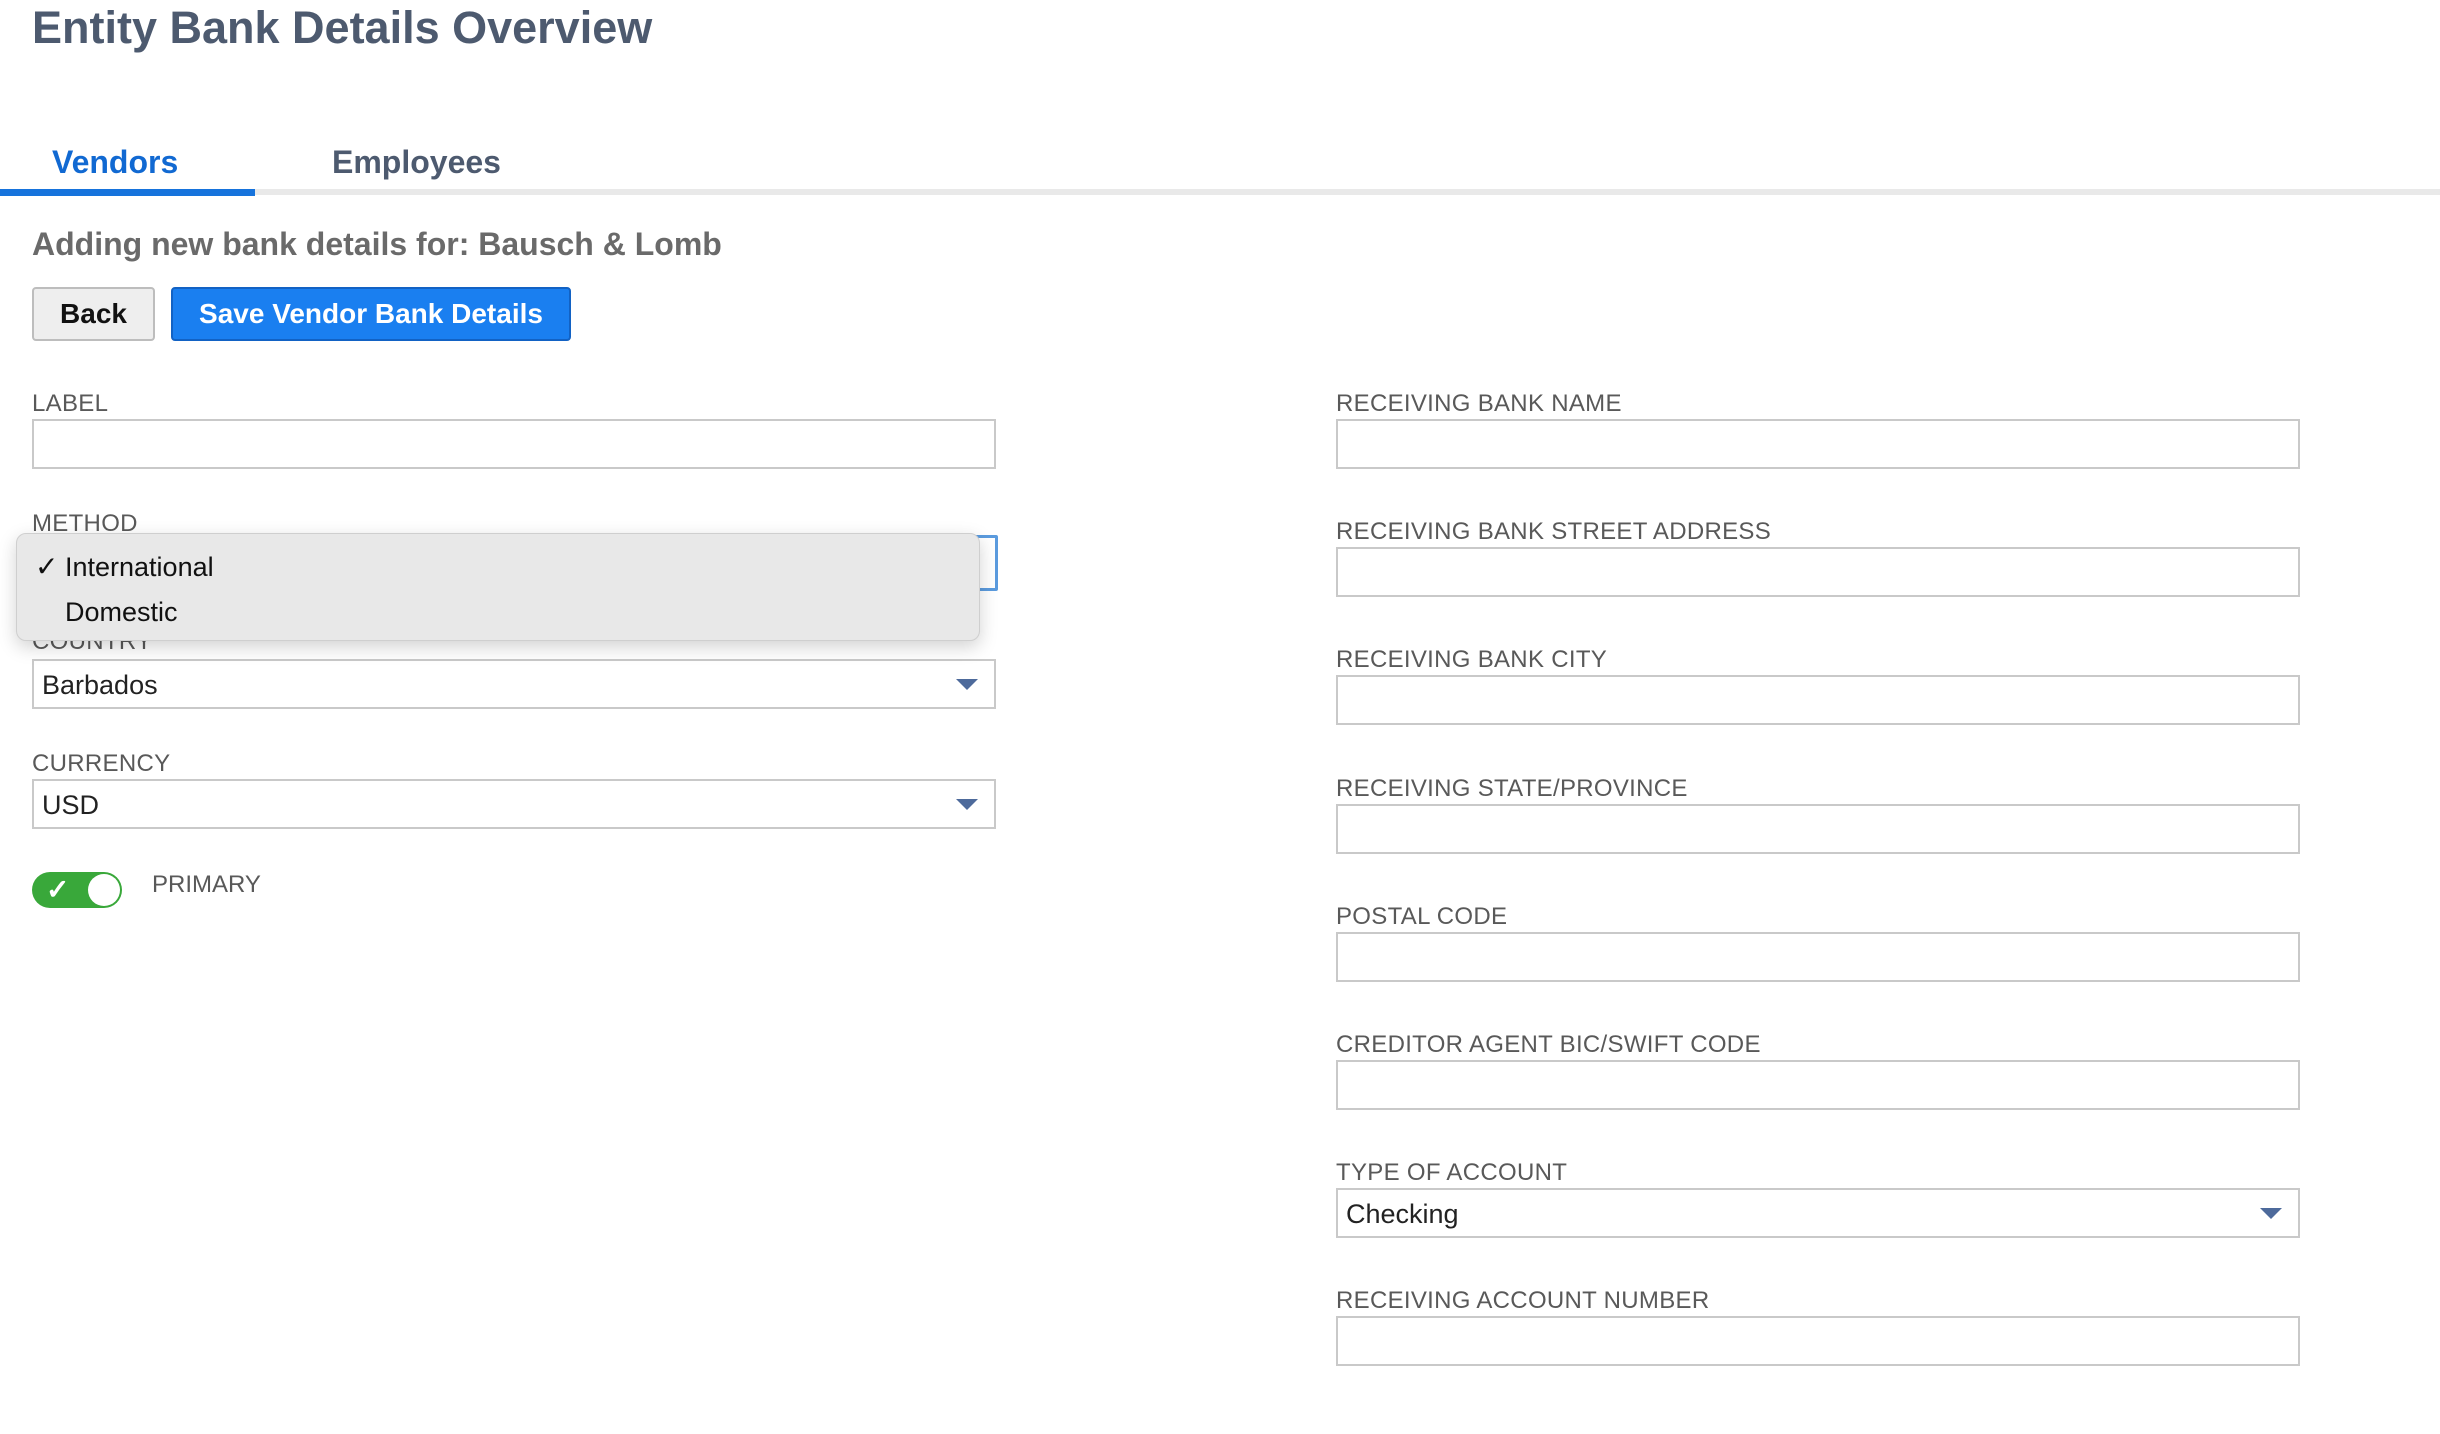  What do you see at coordinates (498, 567) in the screenshot?
I see `method-option-international: ✓ International` at bounding box center [498, 567].